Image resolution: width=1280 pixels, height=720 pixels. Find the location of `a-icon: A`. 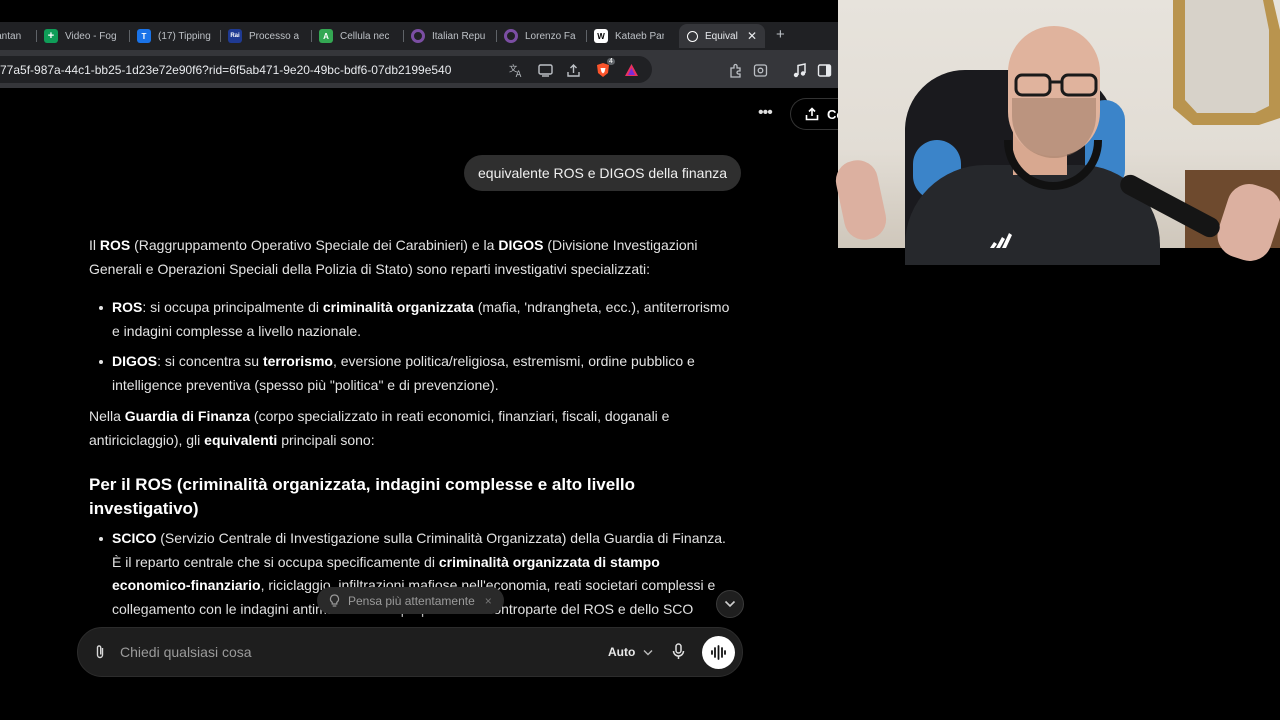

a-icon: A is located at coordinates (326, 36).